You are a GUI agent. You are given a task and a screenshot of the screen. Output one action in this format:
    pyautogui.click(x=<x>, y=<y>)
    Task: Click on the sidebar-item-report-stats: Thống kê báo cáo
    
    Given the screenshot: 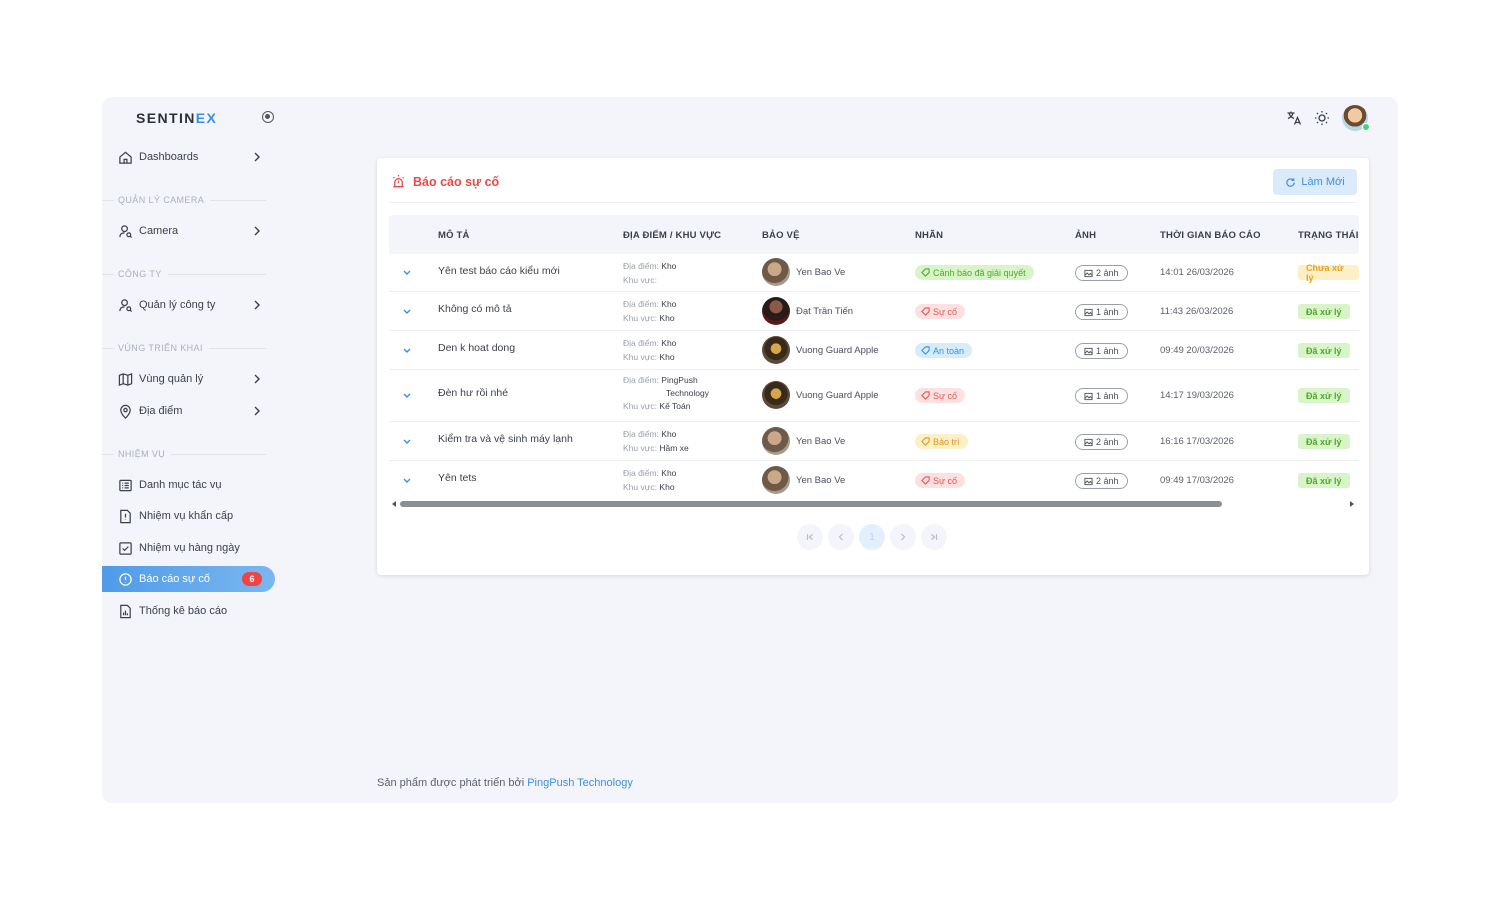 What is the action you would take?
    pyautogui.click(x=189, y=611)
    